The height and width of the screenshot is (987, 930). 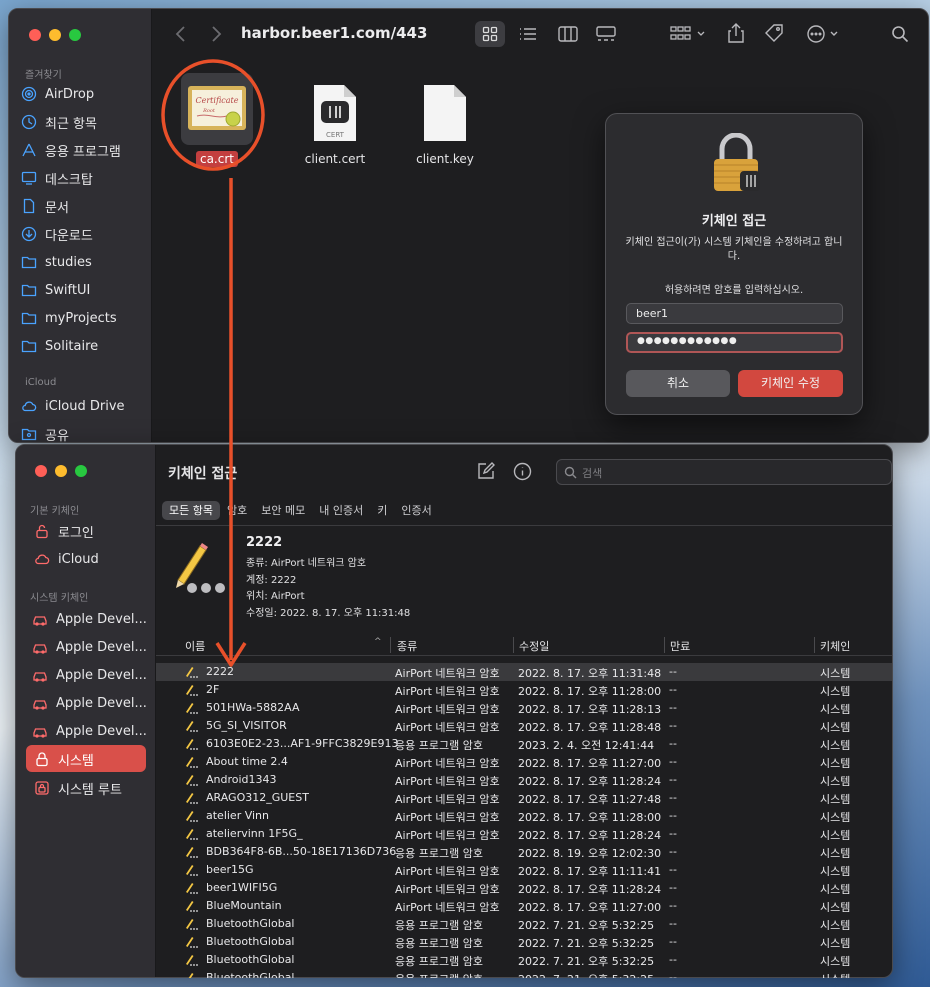 What do you see at coordinates (775, 33) in the screenshot?
I see `tag-icon` at bounding box center [775, 33].